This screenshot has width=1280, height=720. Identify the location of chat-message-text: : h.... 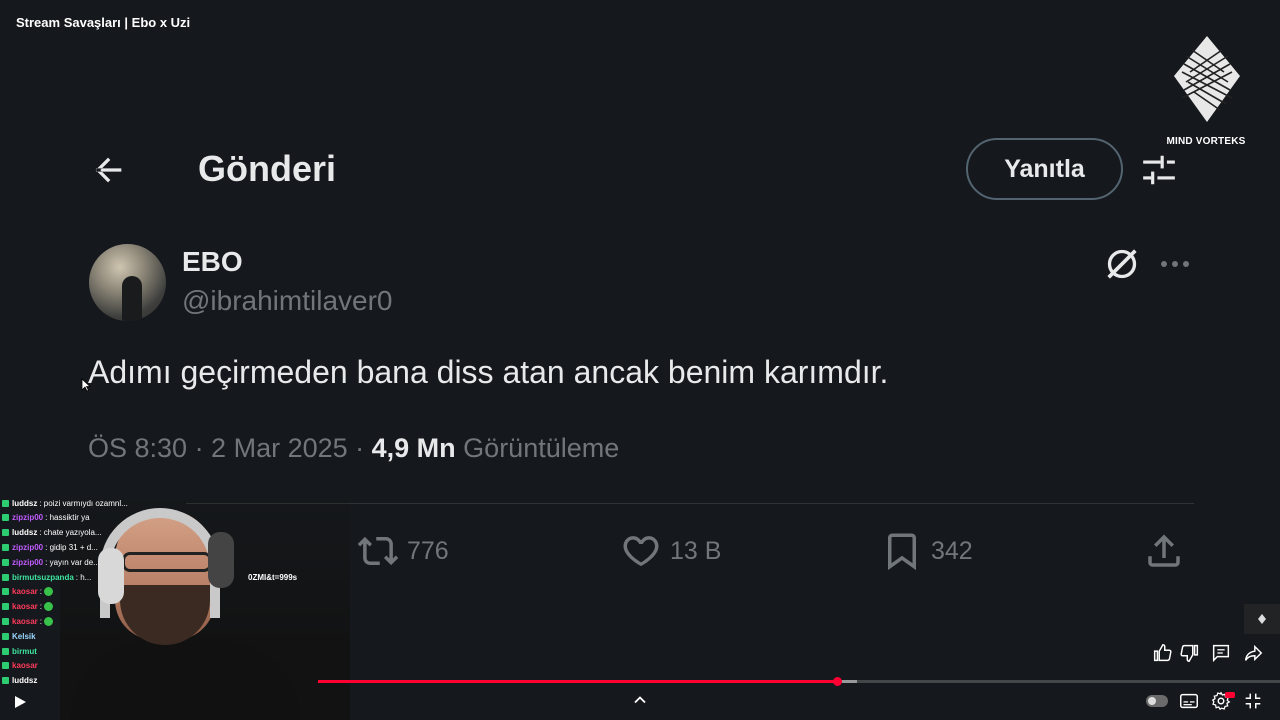
(83, 577).